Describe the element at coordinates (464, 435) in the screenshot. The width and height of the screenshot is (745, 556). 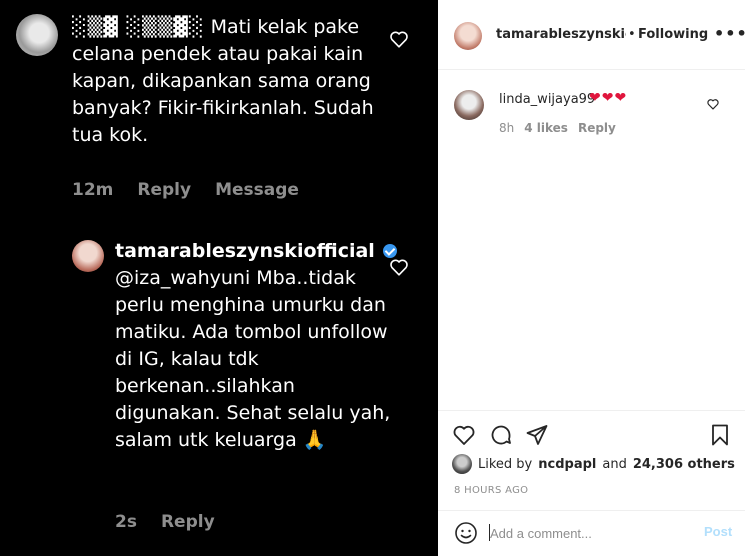
I see `like-heart-icon` at that location.